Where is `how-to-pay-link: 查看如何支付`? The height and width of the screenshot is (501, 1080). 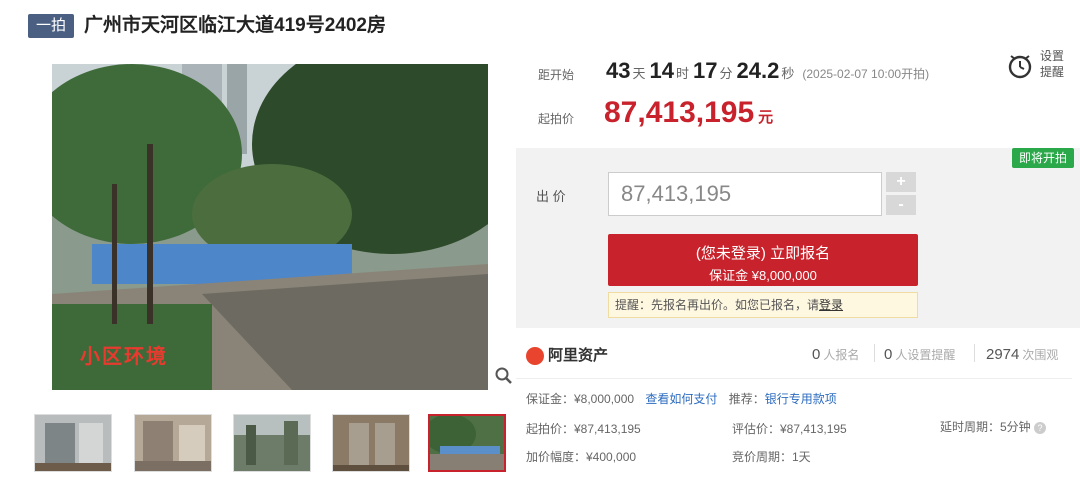
how-to-pay-link: 查看如何支付 is located at coordinates (681, 399).